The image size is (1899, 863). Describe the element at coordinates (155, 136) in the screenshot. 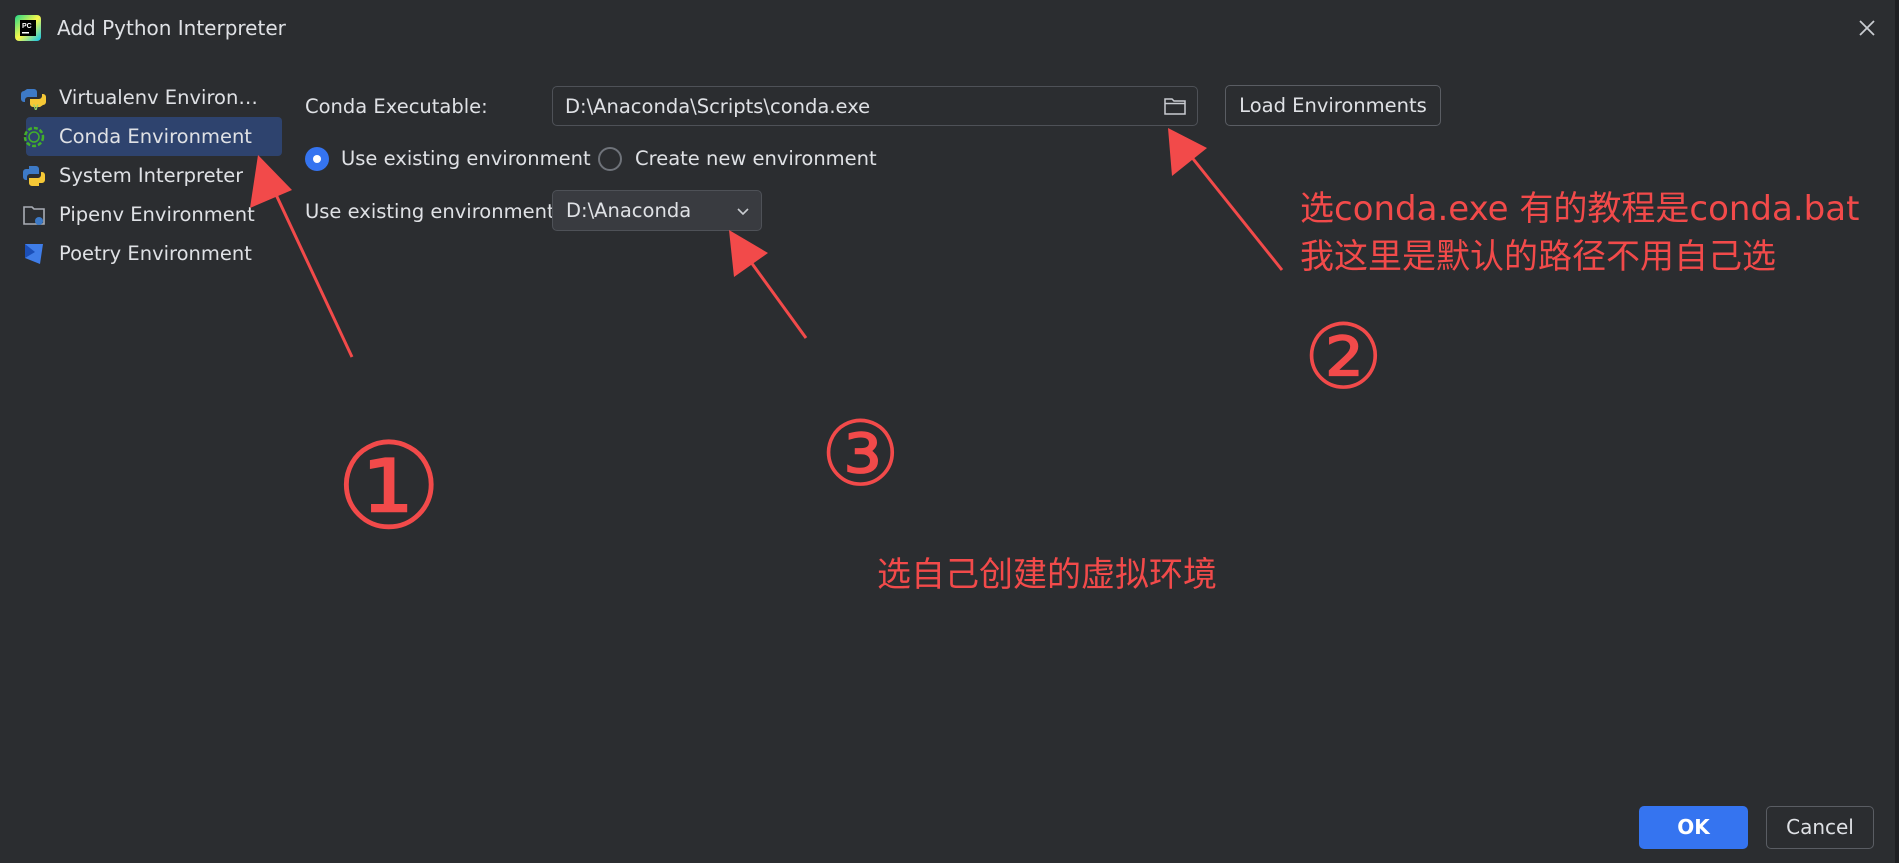

I see `sidebar-item-label: Conda Environment` at that location.